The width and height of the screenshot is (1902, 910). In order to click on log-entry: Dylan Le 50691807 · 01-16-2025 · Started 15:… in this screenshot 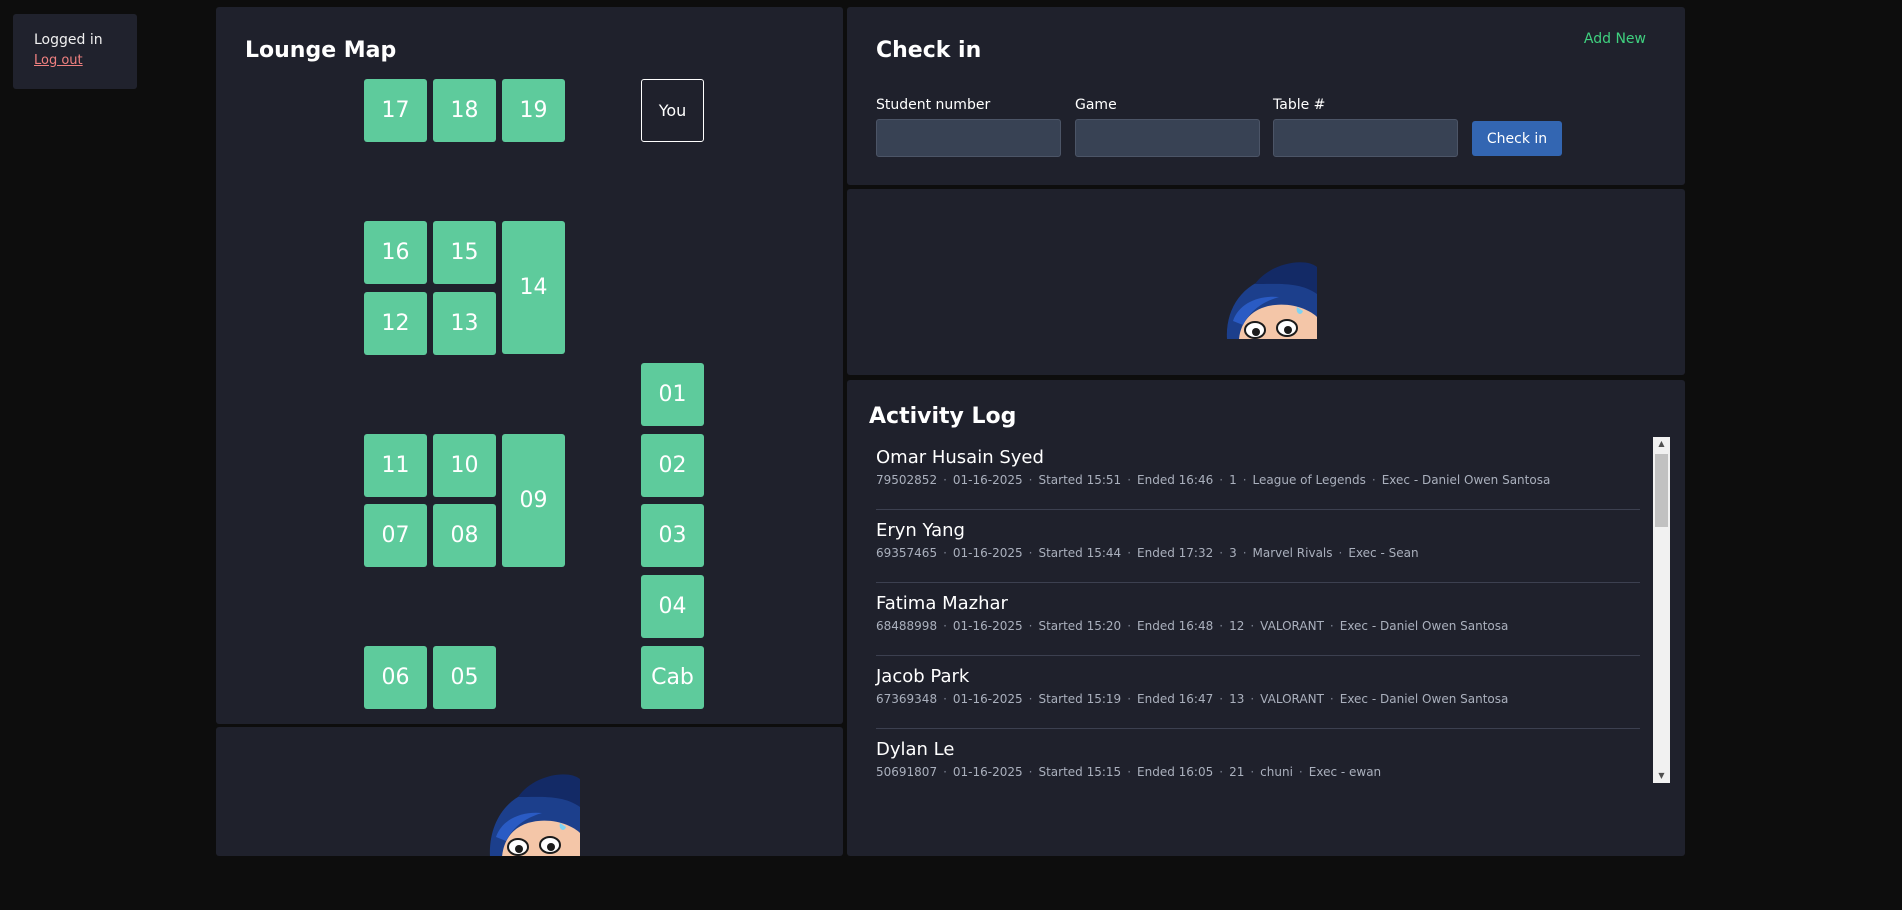, I will do `click(1258, 755)`.